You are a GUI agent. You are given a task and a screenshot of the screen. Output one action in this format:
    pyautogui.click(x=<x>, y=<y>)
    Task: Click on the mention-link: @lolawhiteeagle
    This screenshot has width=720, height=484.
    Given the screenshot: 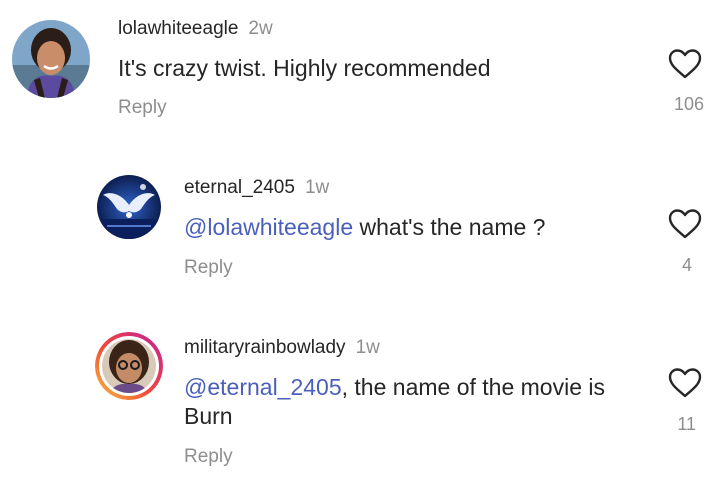 What is the action you would take?
    pyautogui.click(x=268, y=227)
    